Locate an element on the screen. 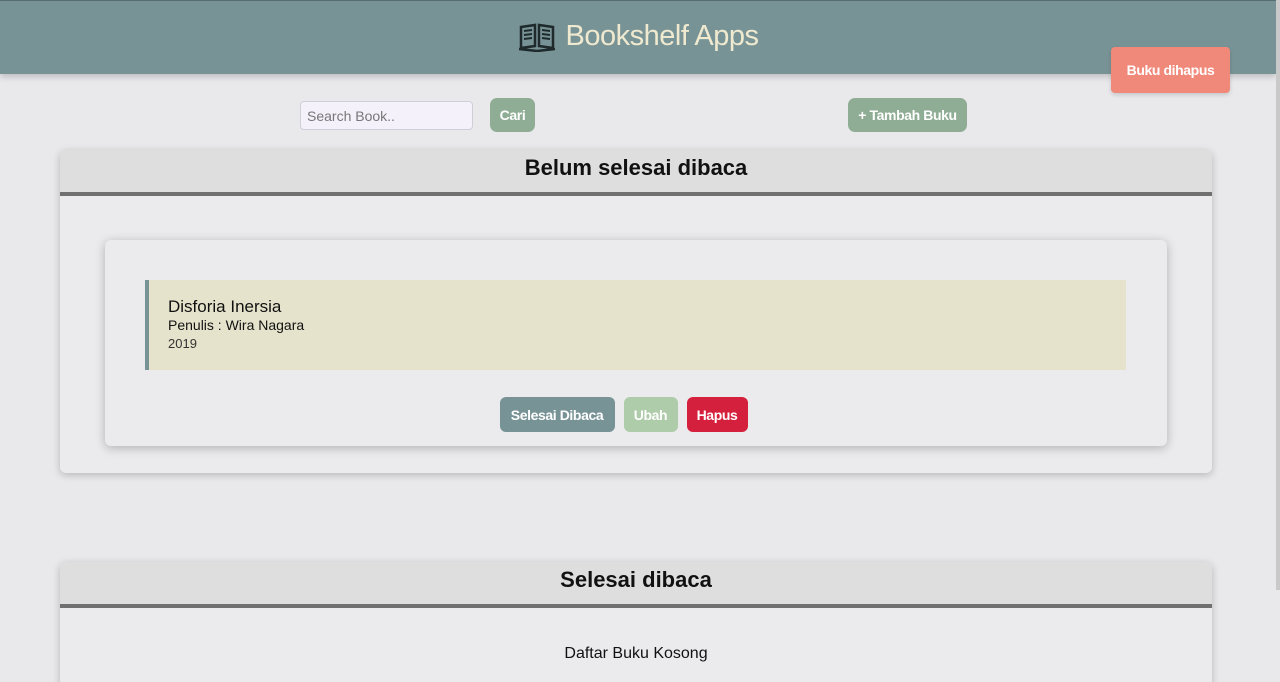  read-shelf-header: Selesai dibaca is located at coordinates (636, 585).